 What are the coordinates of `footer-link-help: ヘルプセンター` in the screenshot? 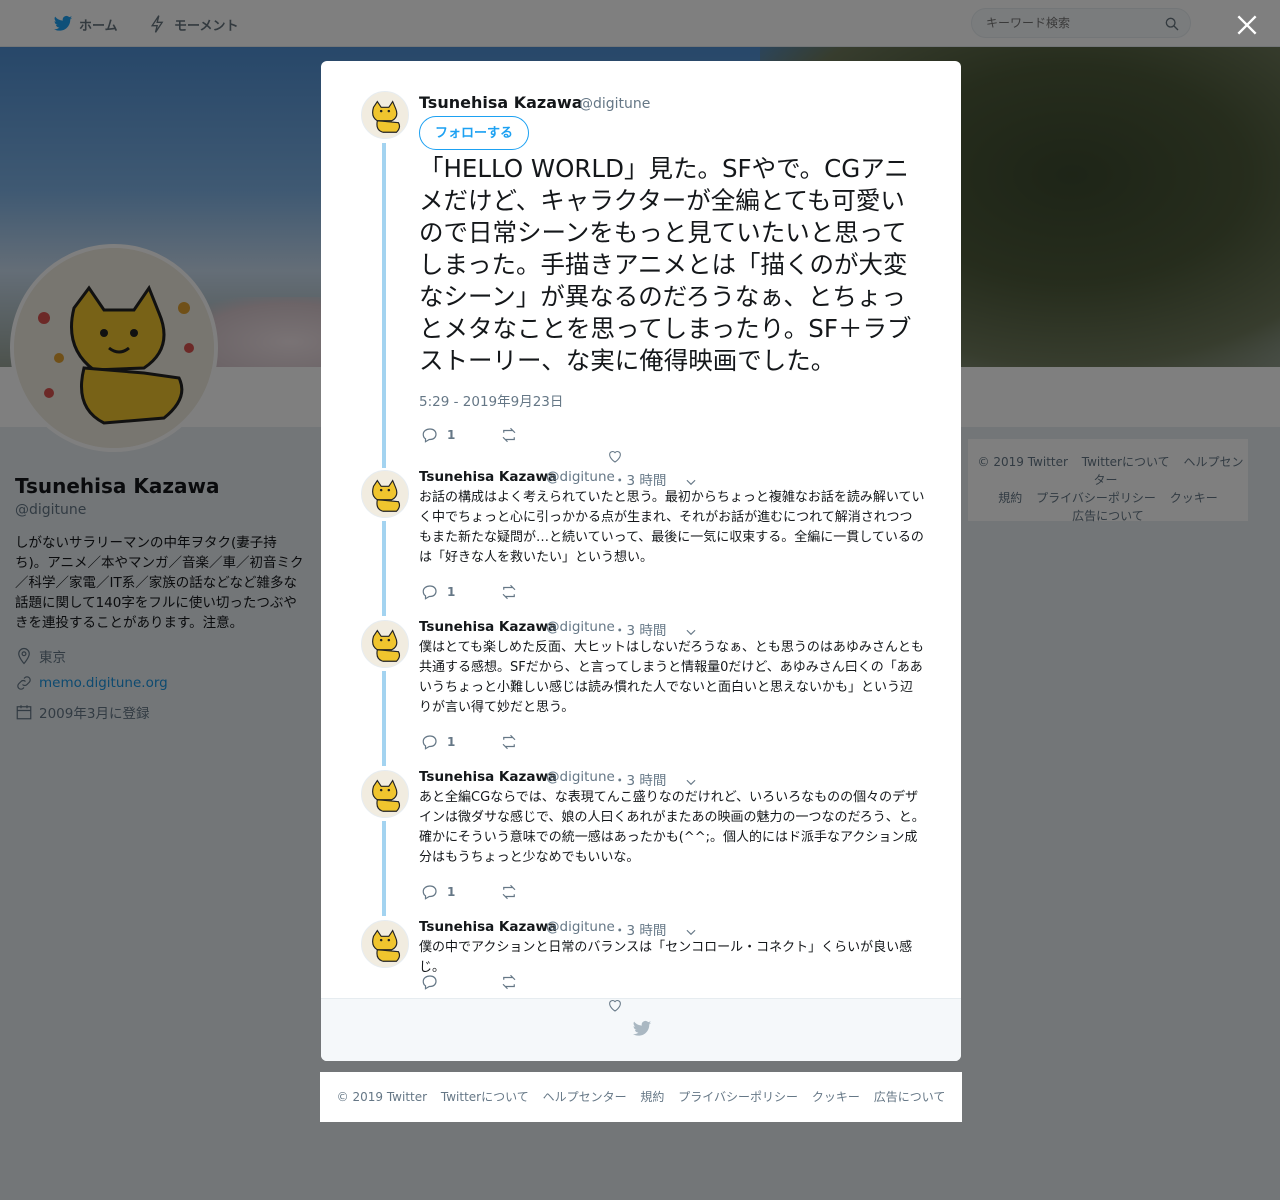 It's located at (585, 1097).